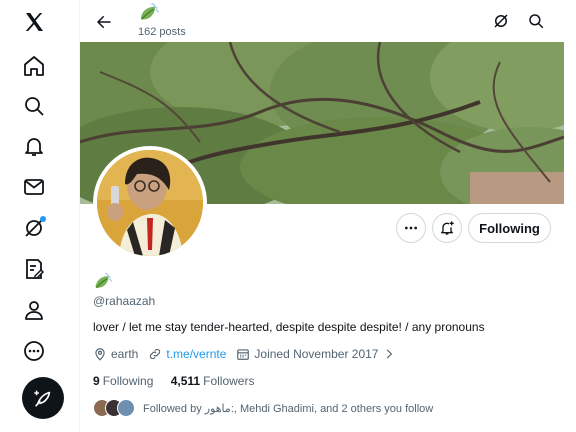 The width and height of the screenshot is (576, 432). I want to click on more-dots-icon, so click(411, 228).